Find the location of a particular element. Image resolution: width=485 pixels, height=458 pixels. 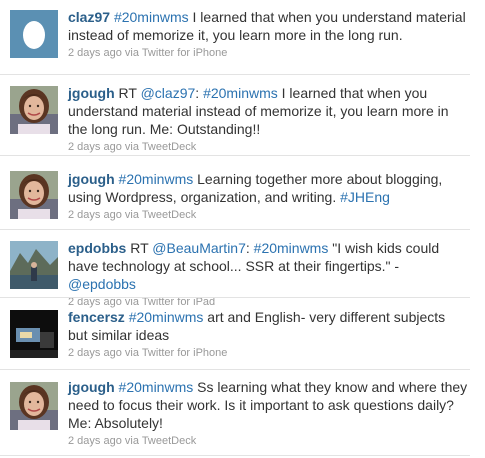

mention-link: @epdobbs is located at coordinates (102, 284).